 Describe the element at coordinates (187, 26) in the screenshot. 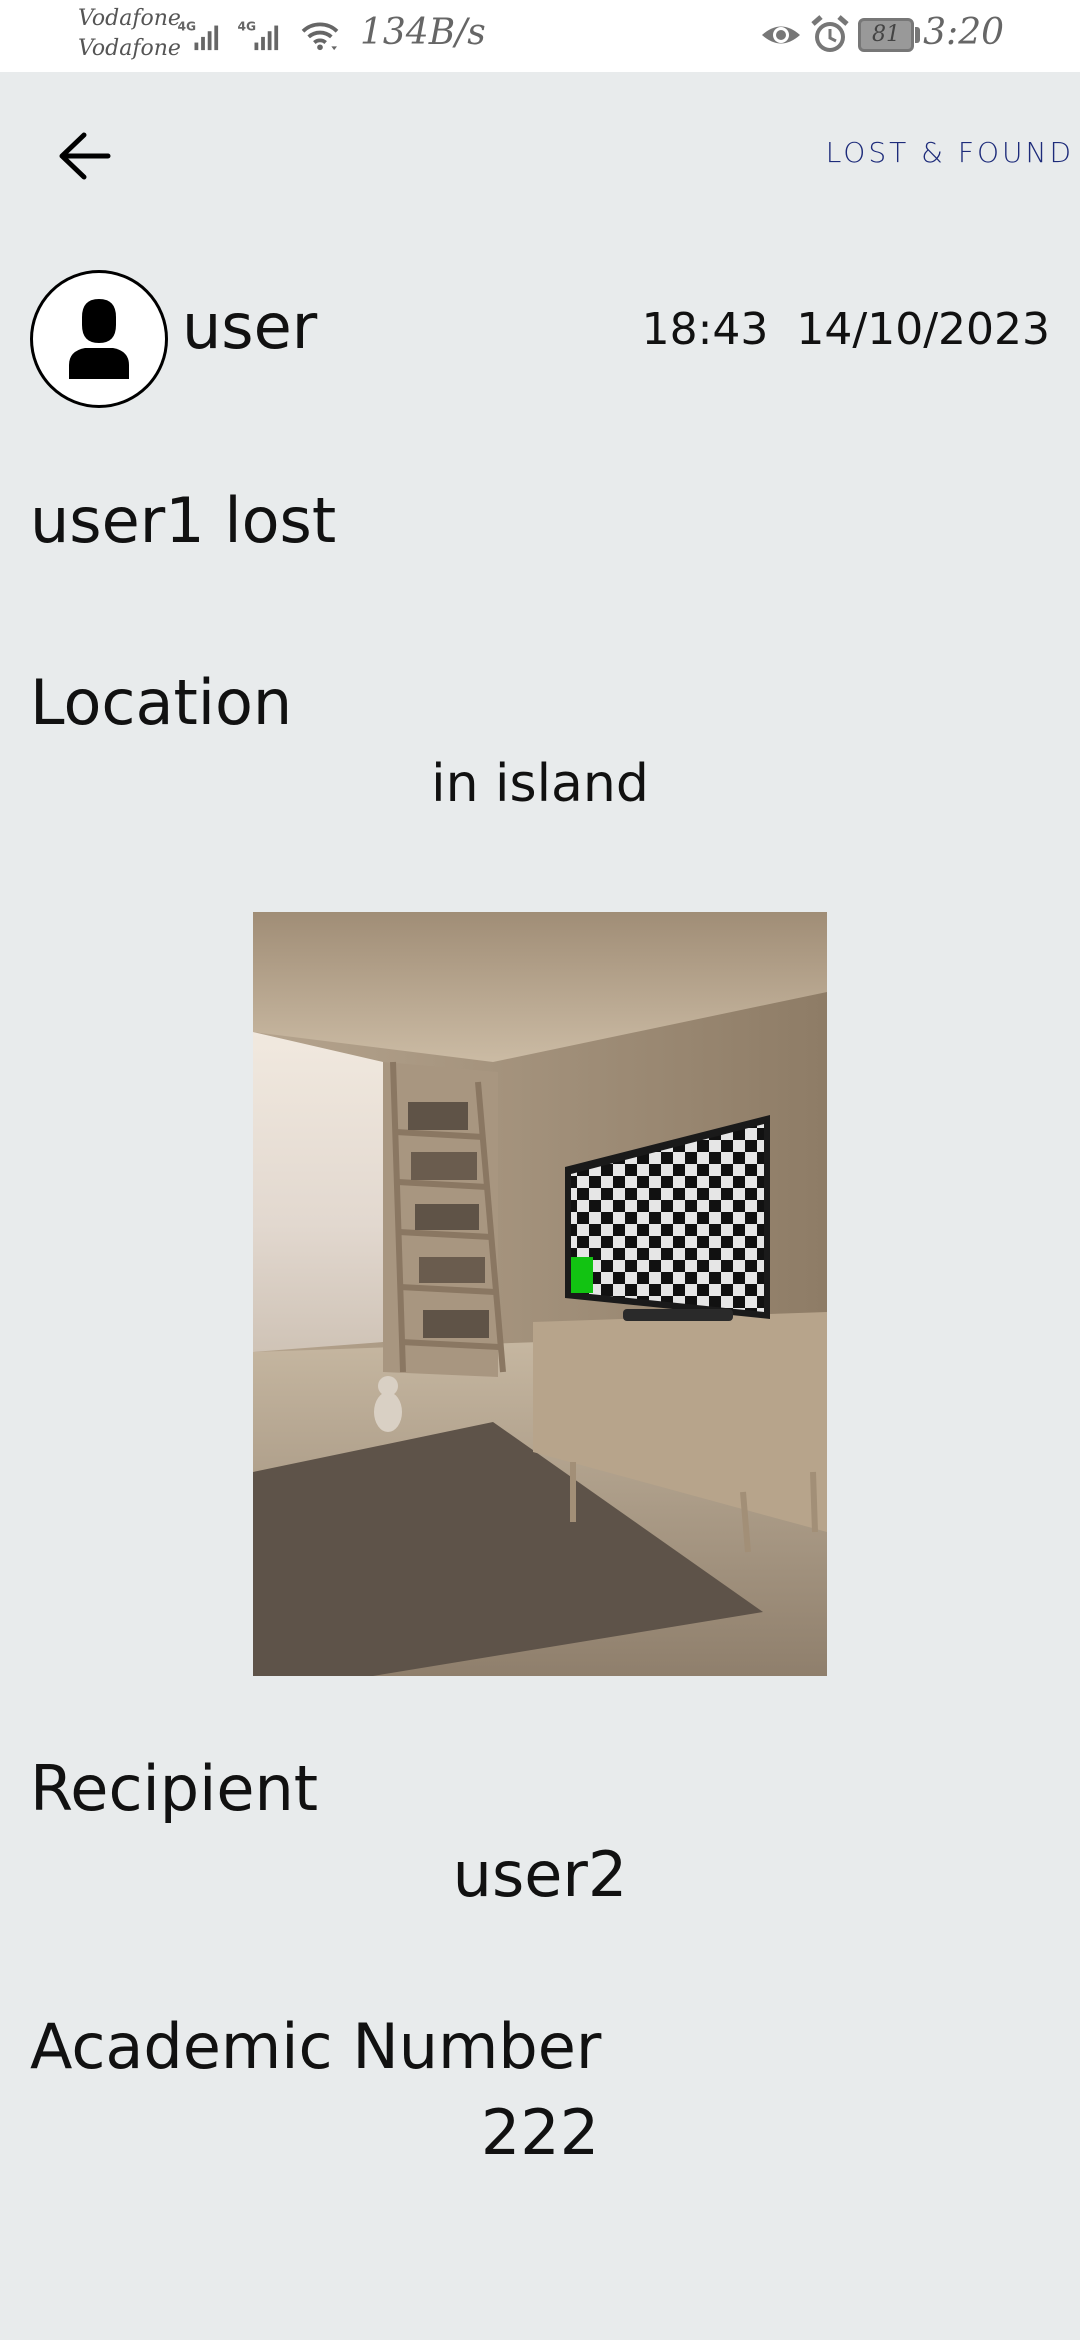

I see `network-1-label: 4G` at that location.